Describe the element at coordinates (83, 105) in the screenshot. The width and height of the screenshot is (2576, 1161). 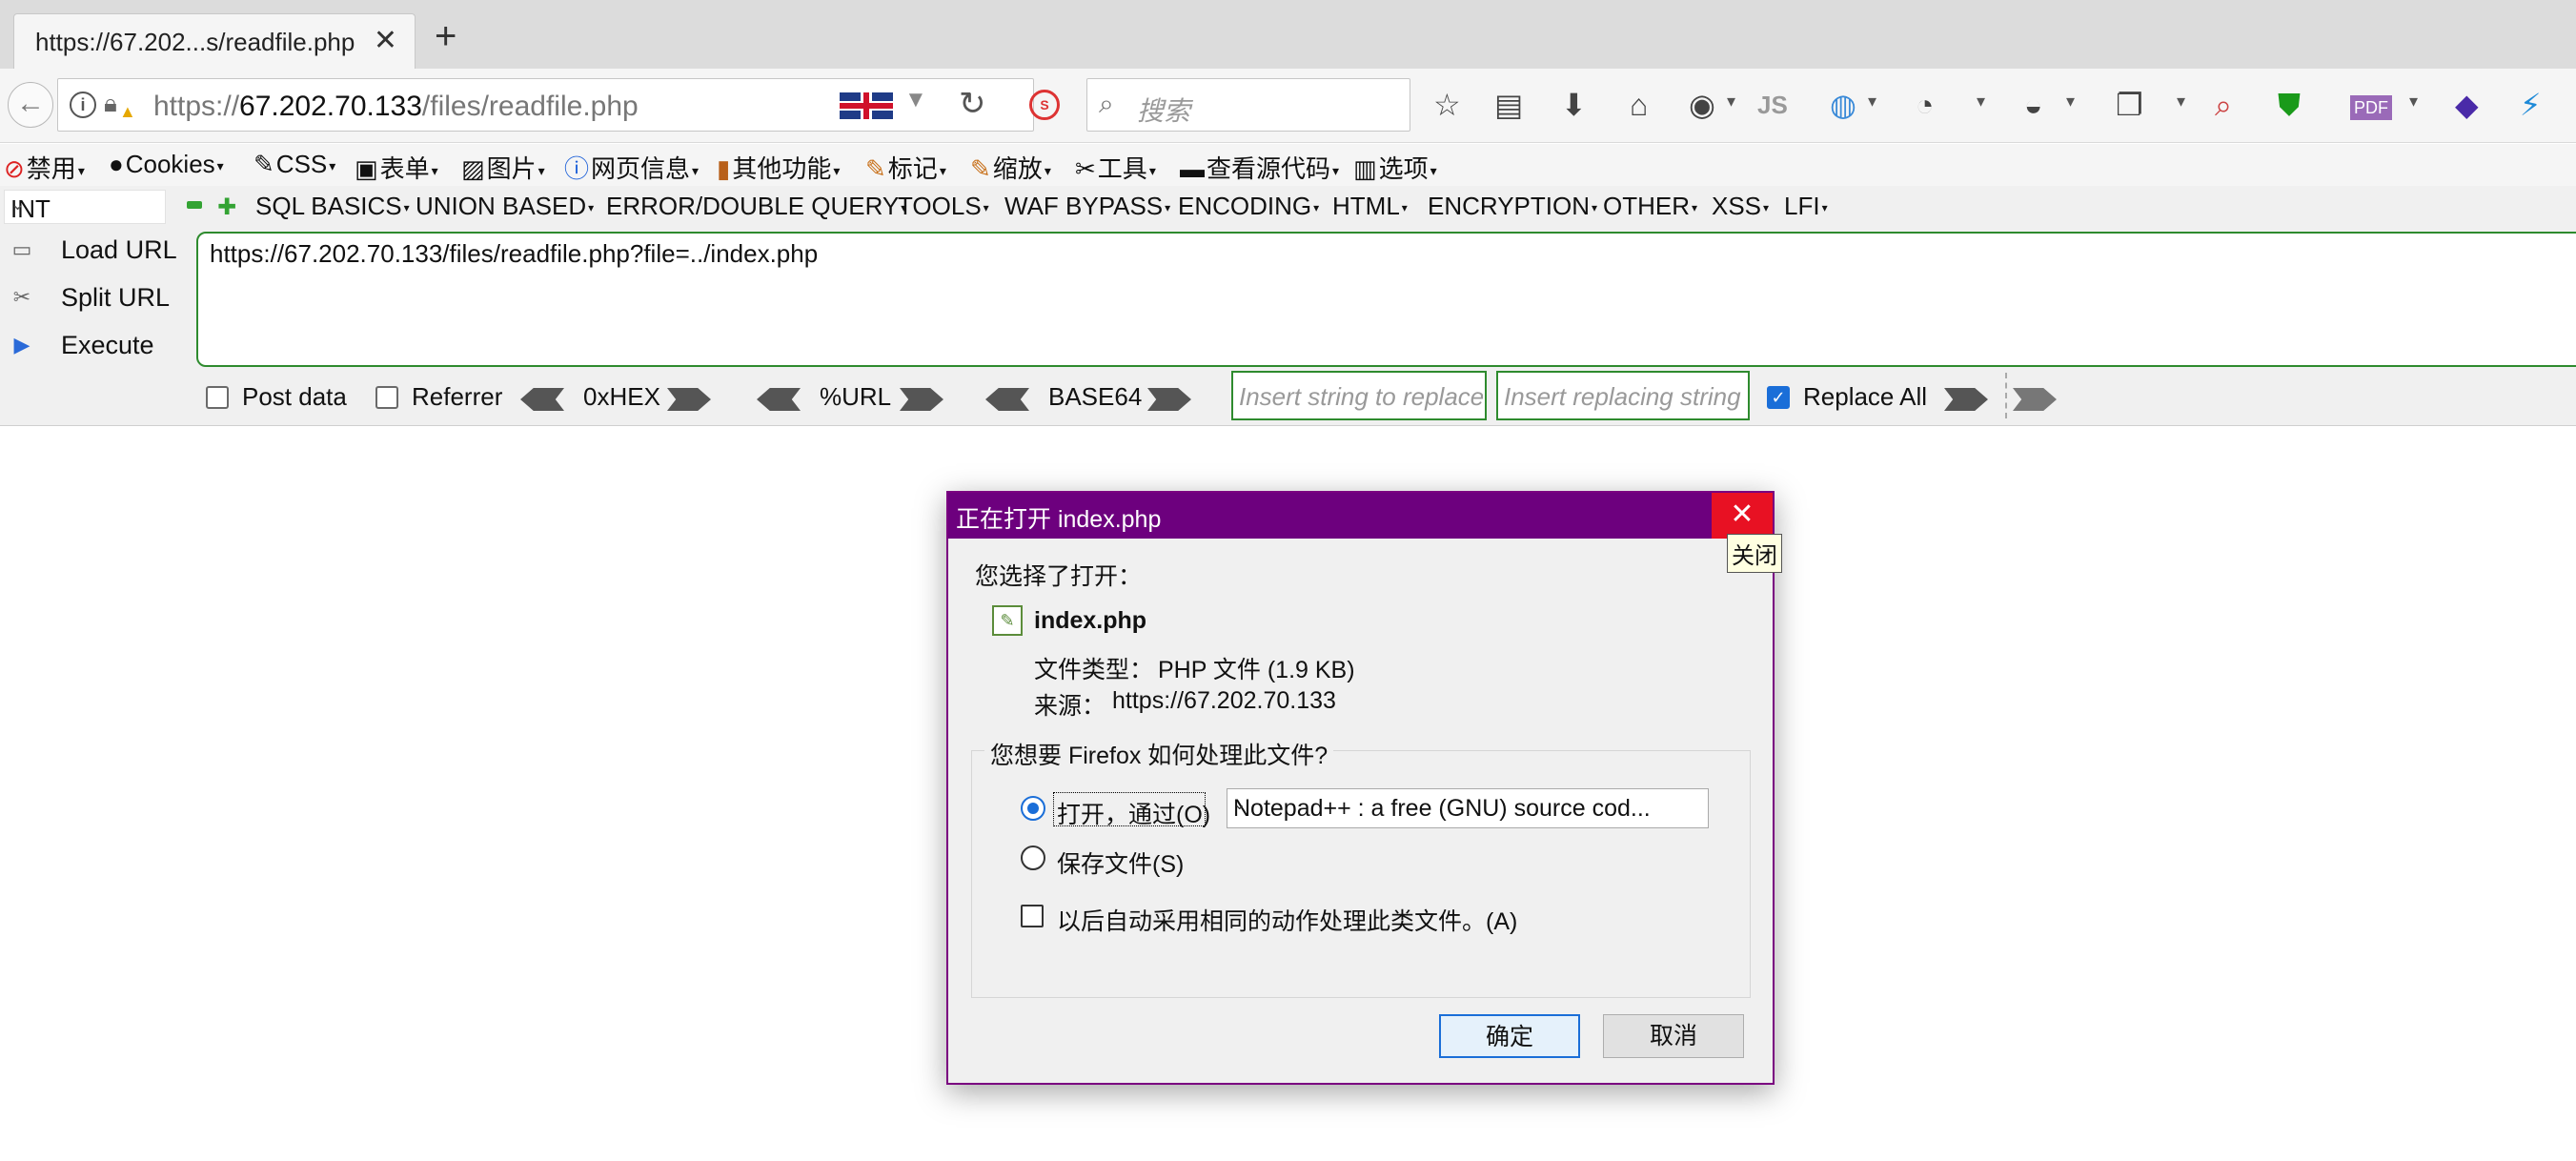
I see `info-icon: i` at that location.